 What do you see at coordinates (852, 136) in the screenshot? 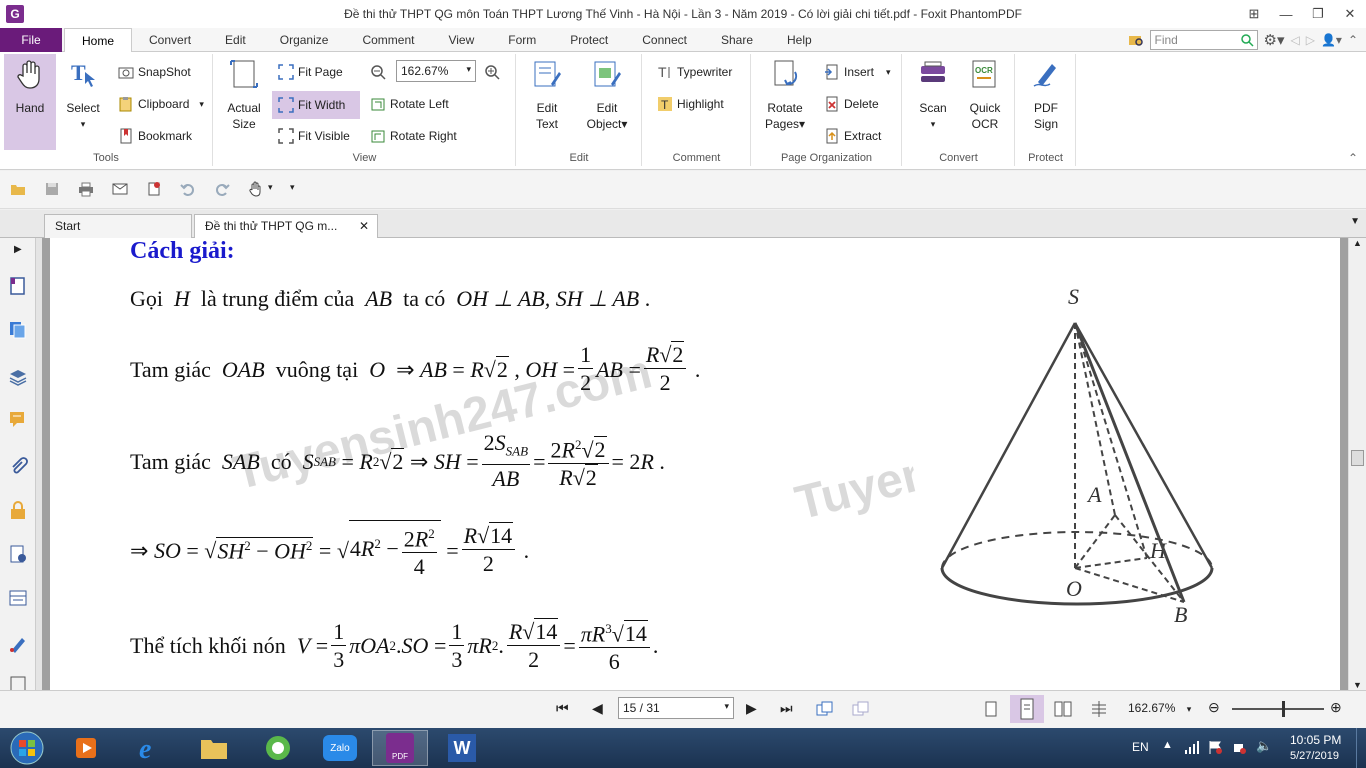
I see `extract-button: Extract` at bounding box center [852, 136].